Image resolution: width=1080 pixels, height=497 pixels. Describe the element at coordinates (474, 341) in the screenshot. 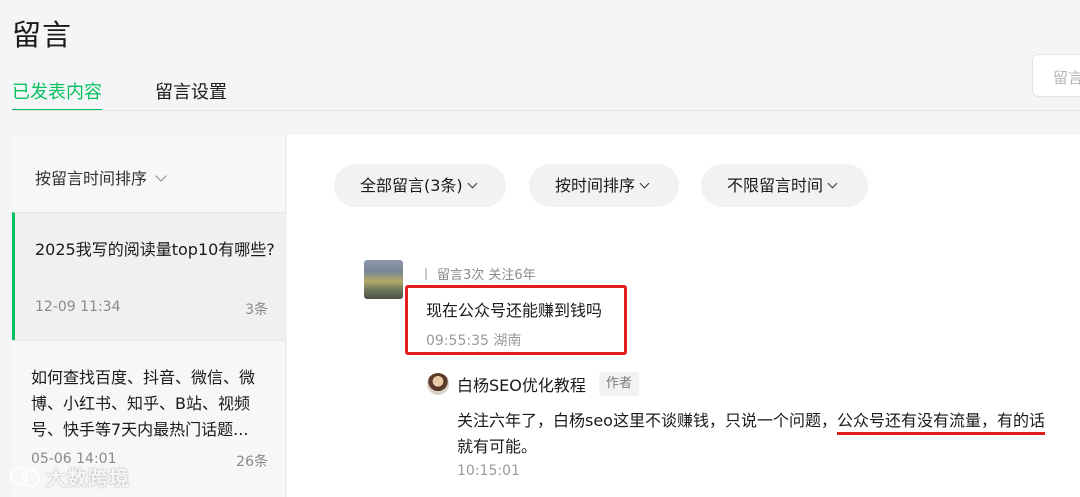

I see `comment-time: 09:55:35 湖南` at that location.